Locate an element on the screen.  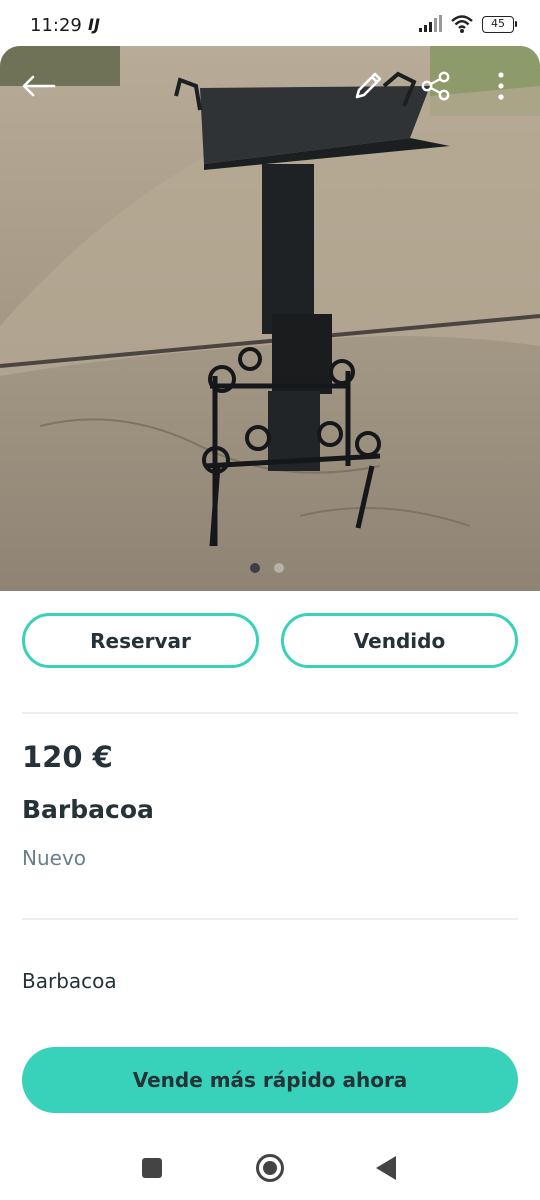
more-options-button is located at coordinates (501, 86).